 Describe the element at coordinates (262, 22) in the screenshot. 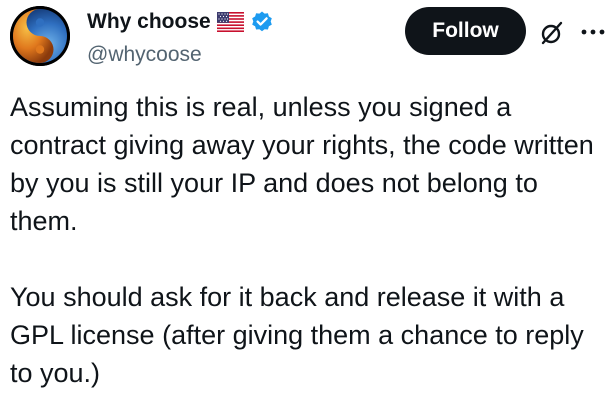

I see `verified-badge-icon` at that location.